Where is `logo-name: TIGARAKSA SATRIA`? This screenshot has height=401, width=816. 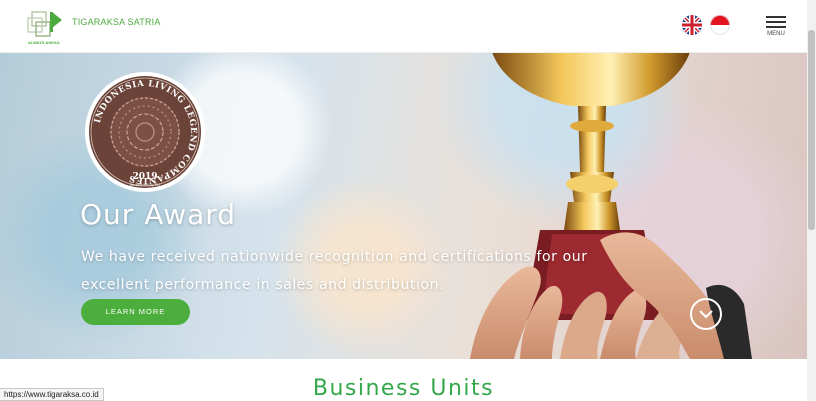
logo-name: TIGARAKSA SATRIA is located at coordinates (116, 22).